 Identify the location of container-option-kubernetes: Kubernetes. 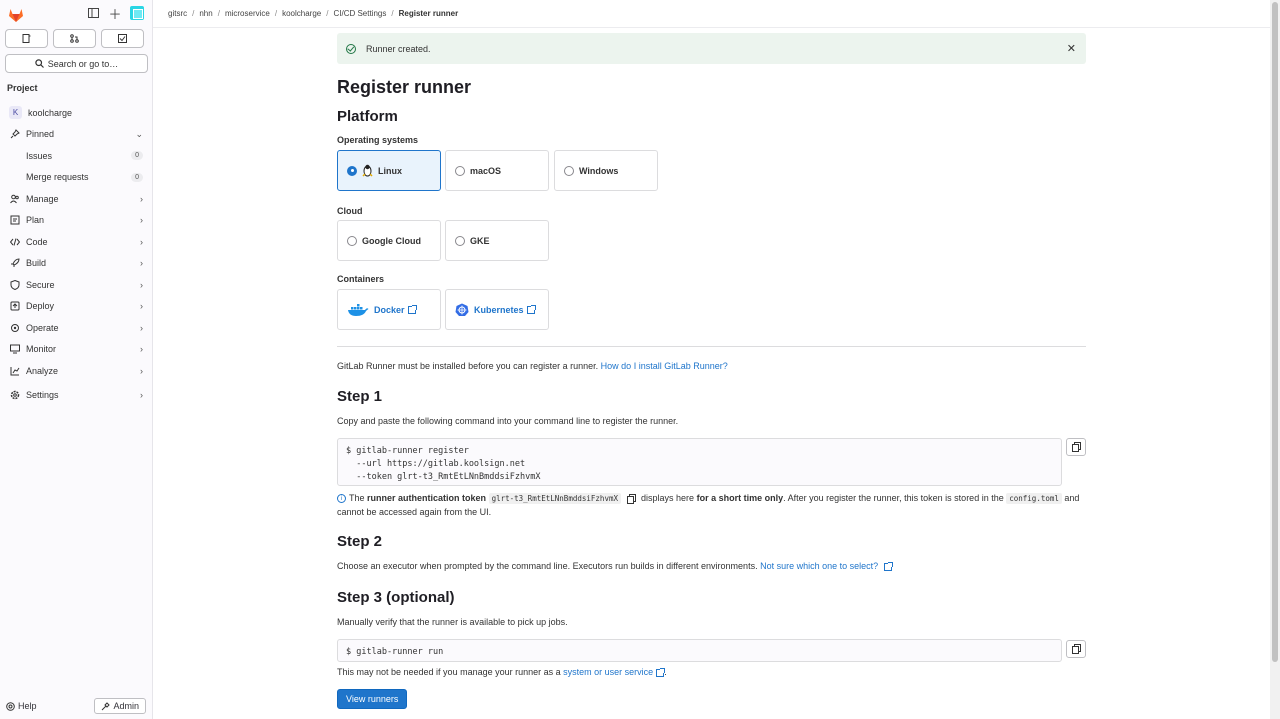
(497, 309).